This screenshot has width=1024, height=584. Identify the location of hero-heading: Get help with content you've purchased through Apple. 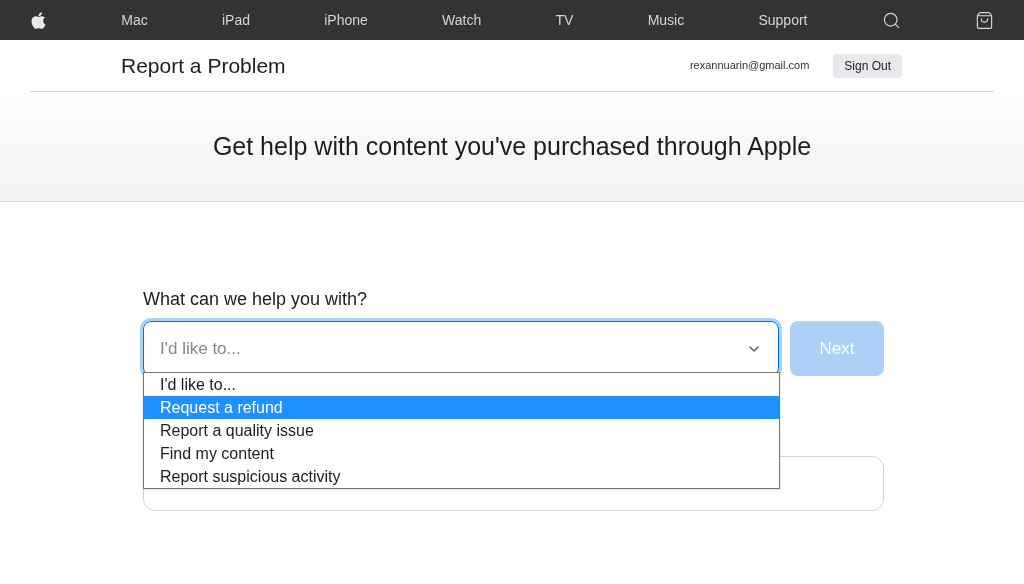
(512, 146).